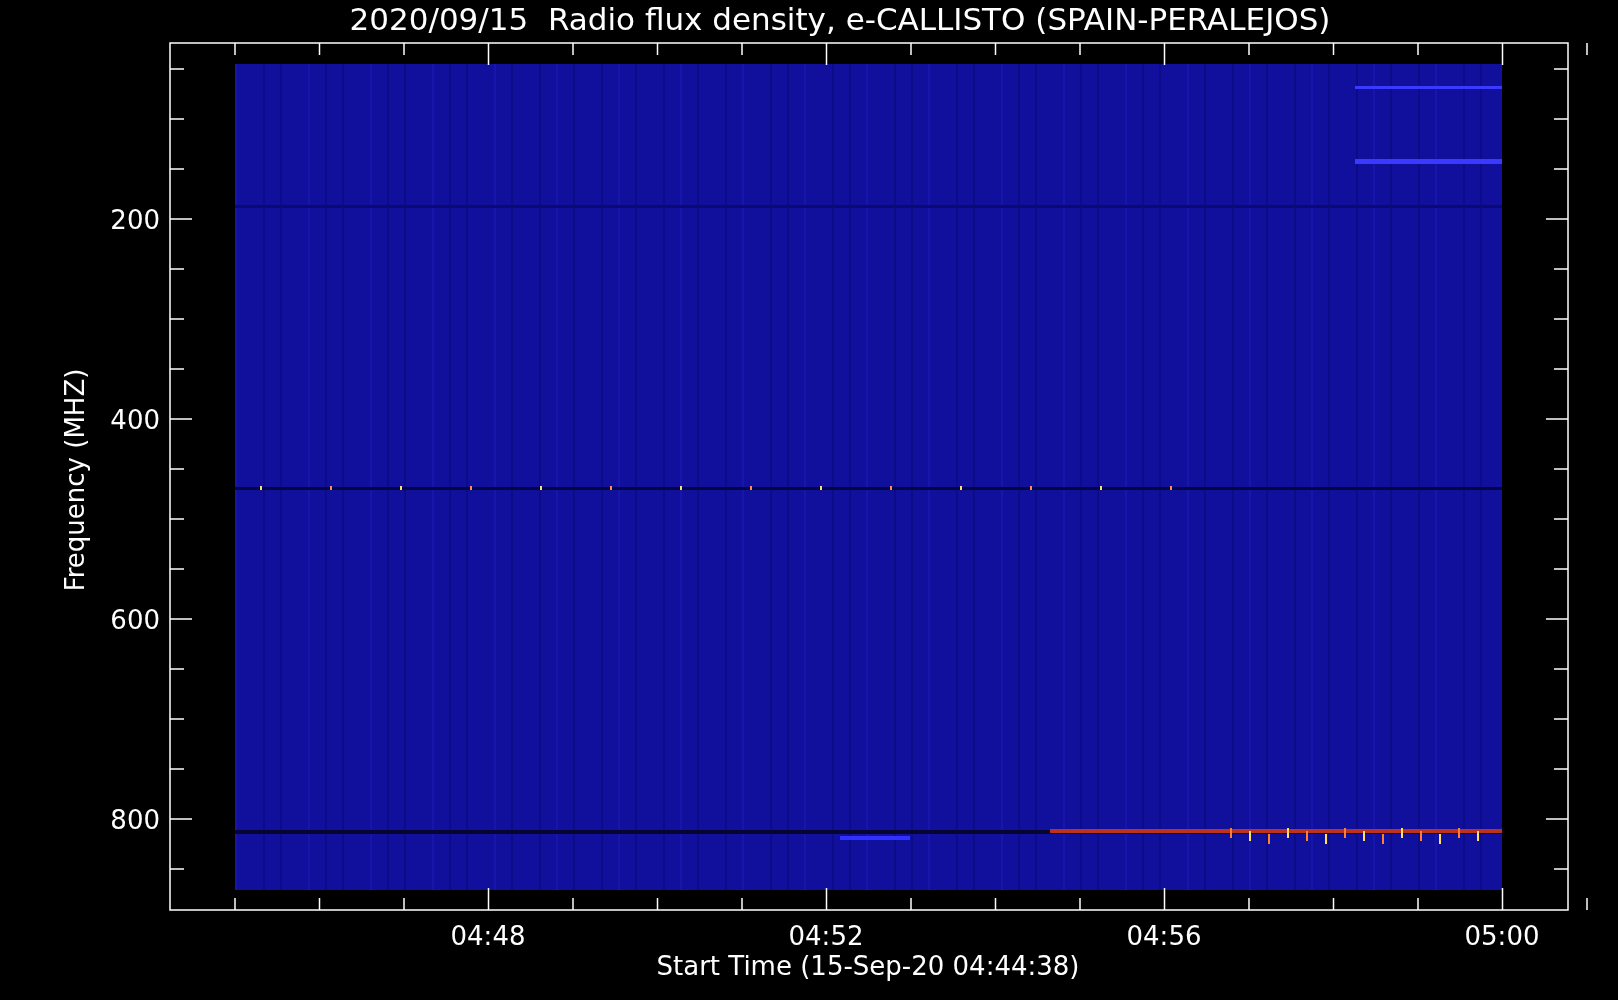 Image resolution: width=1618 pixels, height=1000 pixels. What do you see at coordinates (1502, 936) in the screenshot?
I see `tick-label: 05:00` at bounding box center [1502, 936].